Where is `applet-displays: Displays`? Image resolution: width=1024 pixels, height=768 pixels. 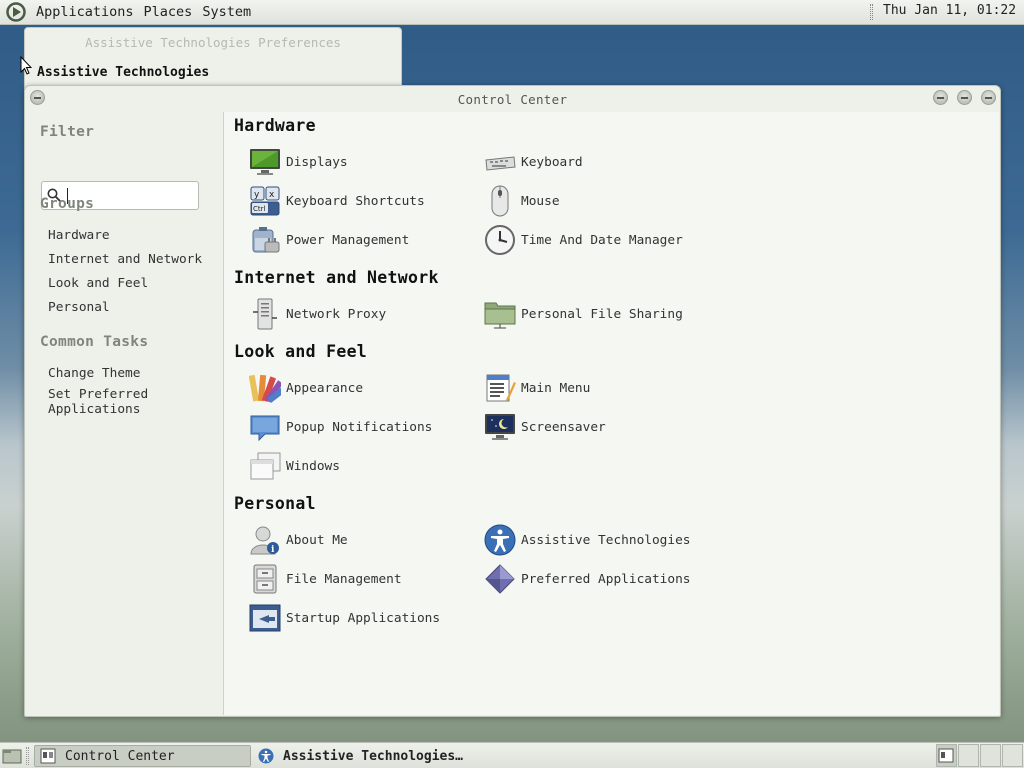 applet-displays: Displays is located at coordinates (298, 162).